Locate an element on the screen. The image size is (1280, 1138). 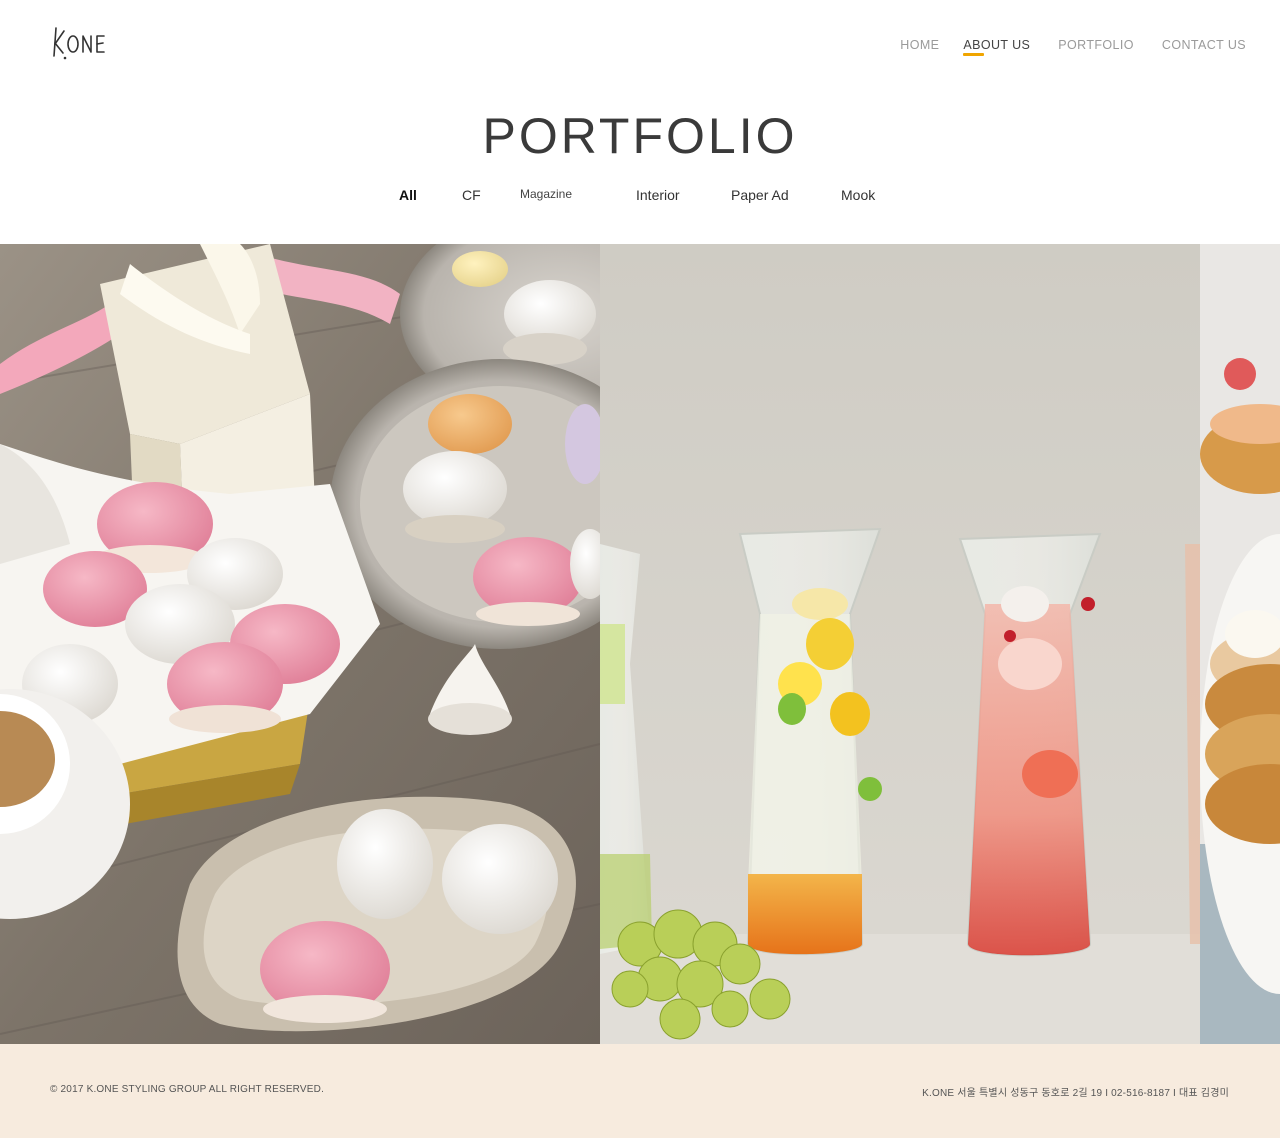
pancakes-image is located at coordinates (1240, 644).